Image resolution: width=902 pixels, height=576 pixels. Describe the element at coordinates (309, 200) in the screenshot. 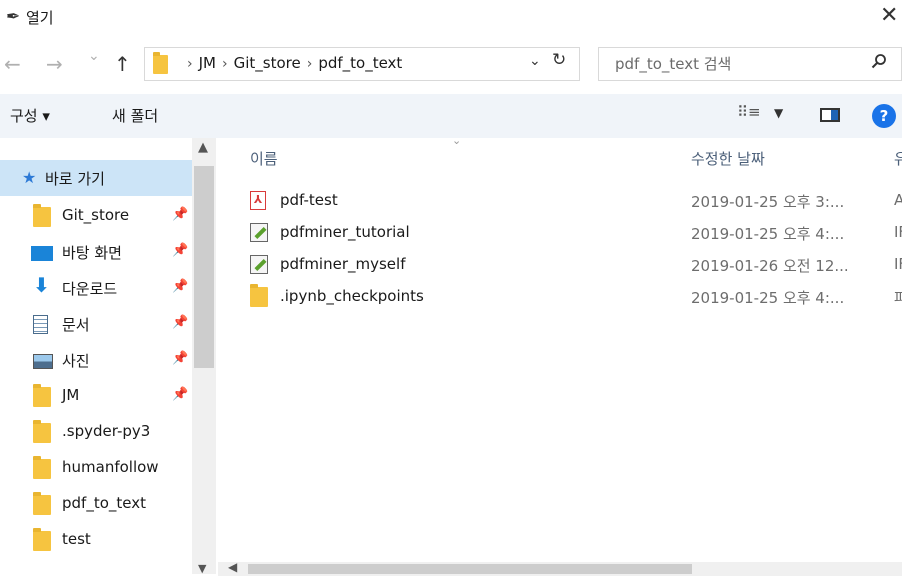

I see `file-name: pdf-test` at that location.